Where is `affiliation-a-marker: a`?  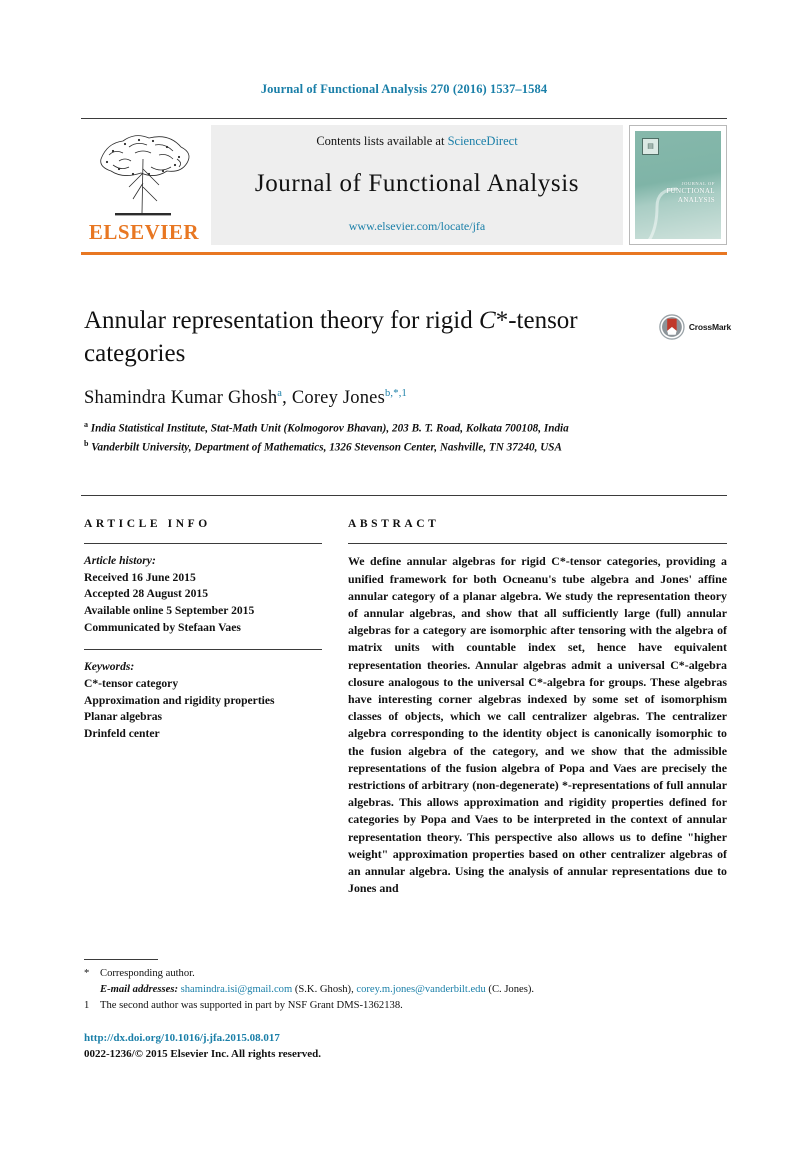
affiliation-a-marker: a is located at coordinates (86, 424).